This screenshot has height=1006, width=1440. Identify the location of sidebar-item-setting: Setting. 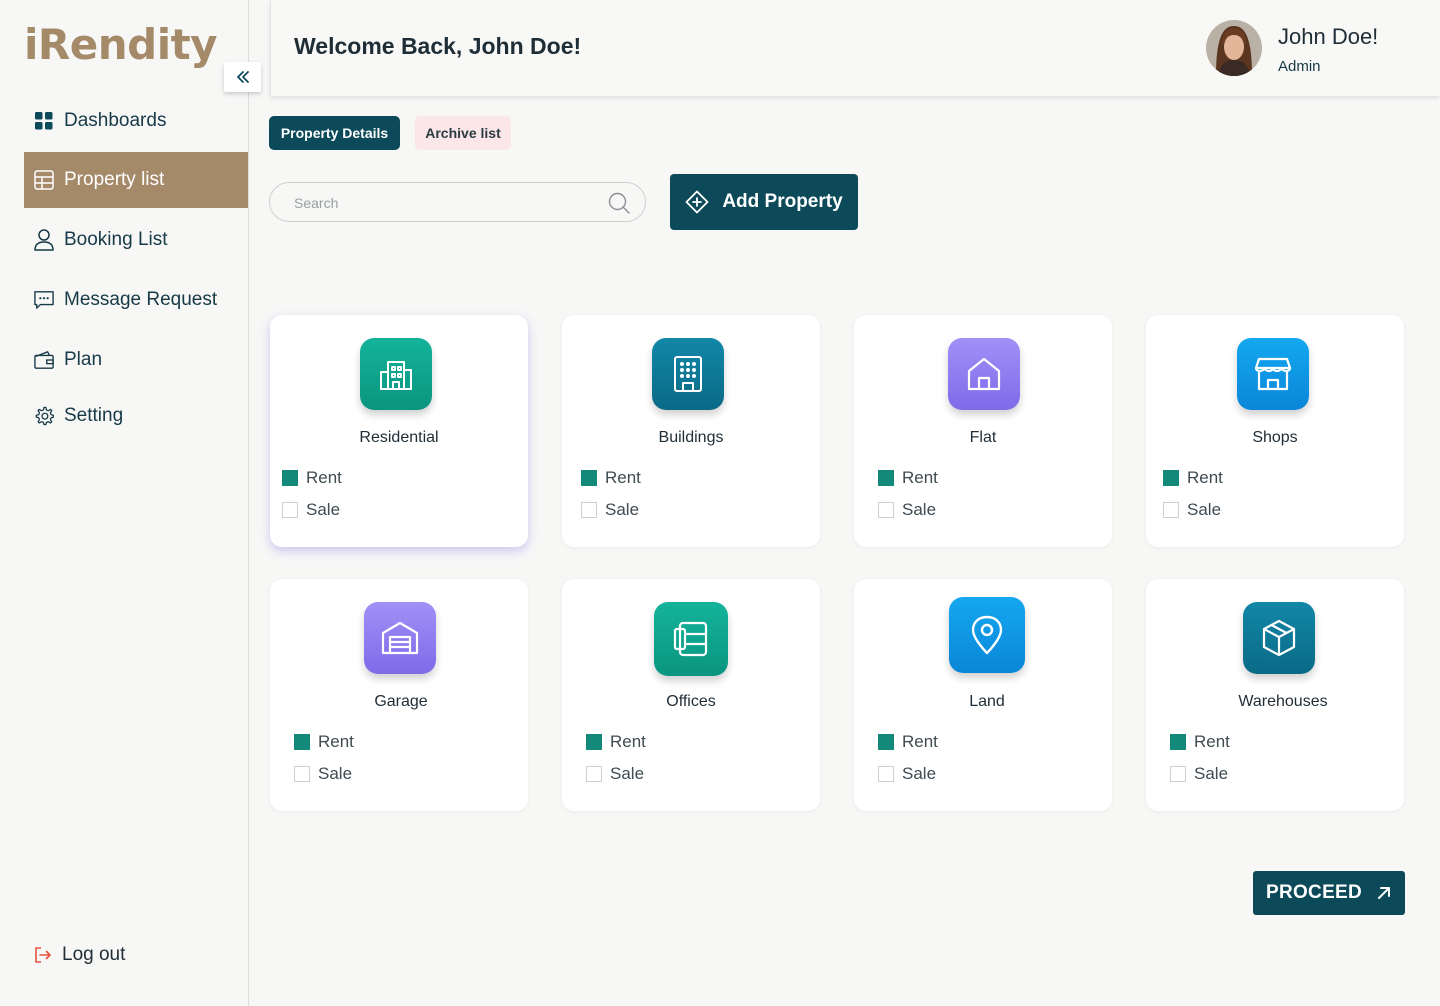
(136, 416).